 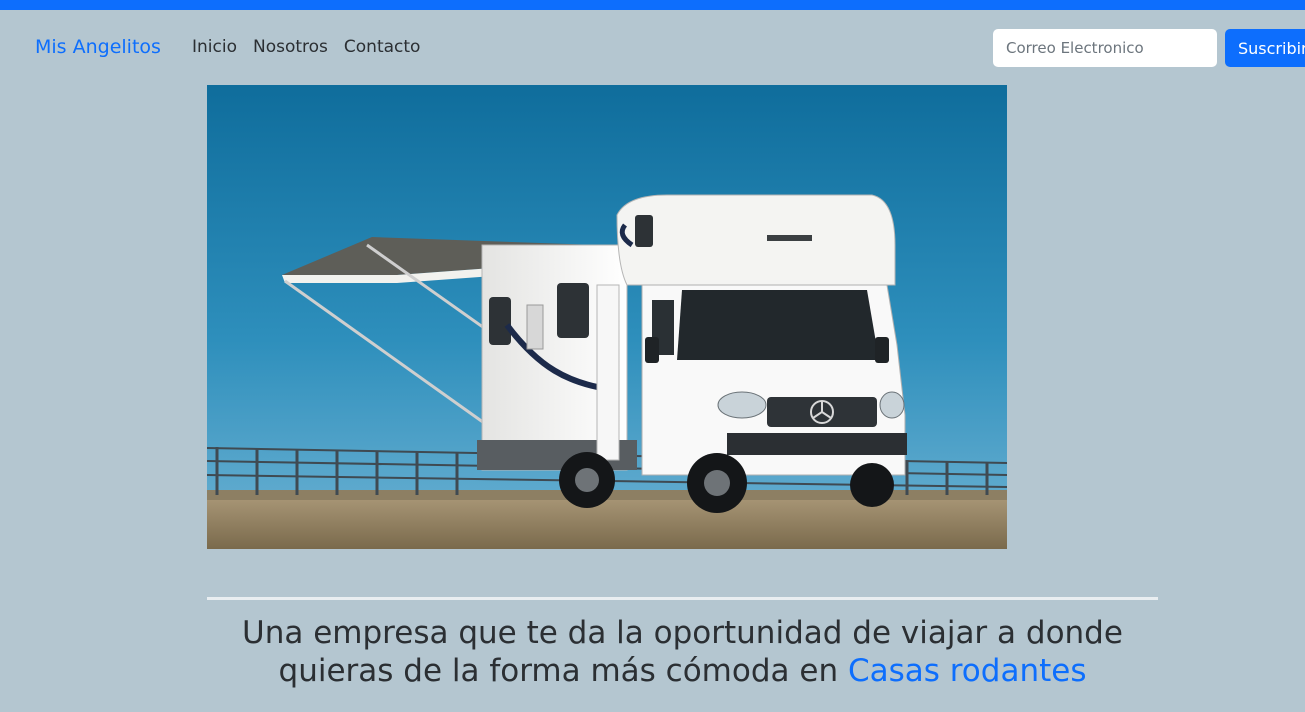 What do you see at coordinates (214, 47) in the screenshot?
I see `nav-link-inicio: Inicio` at bounding box center [214, 47].